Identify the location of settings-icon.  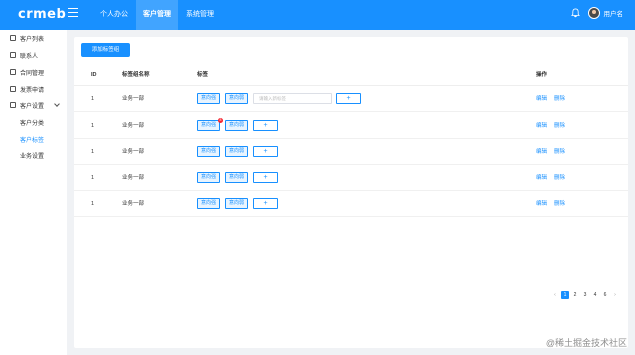
(13, 105).